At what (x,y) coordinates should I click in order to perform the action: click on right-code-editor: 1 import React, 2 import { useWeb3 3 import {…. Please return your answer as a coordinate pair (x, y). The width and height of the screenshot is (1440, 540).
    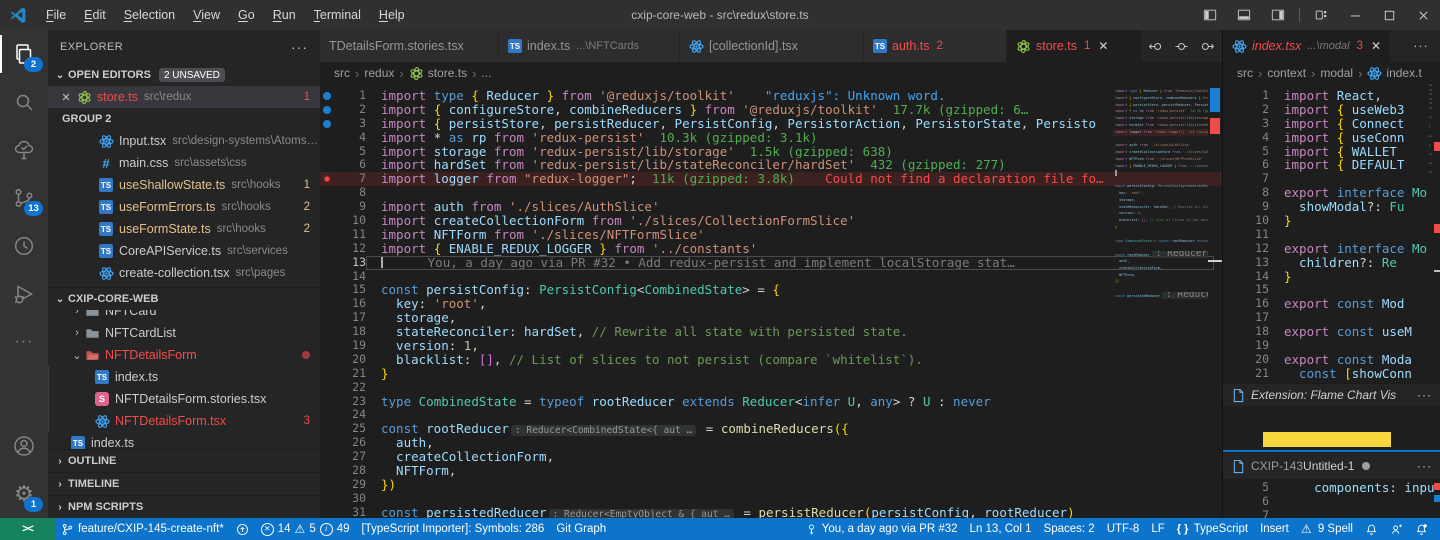
    Looking at the image, I should click on (1331, 233).